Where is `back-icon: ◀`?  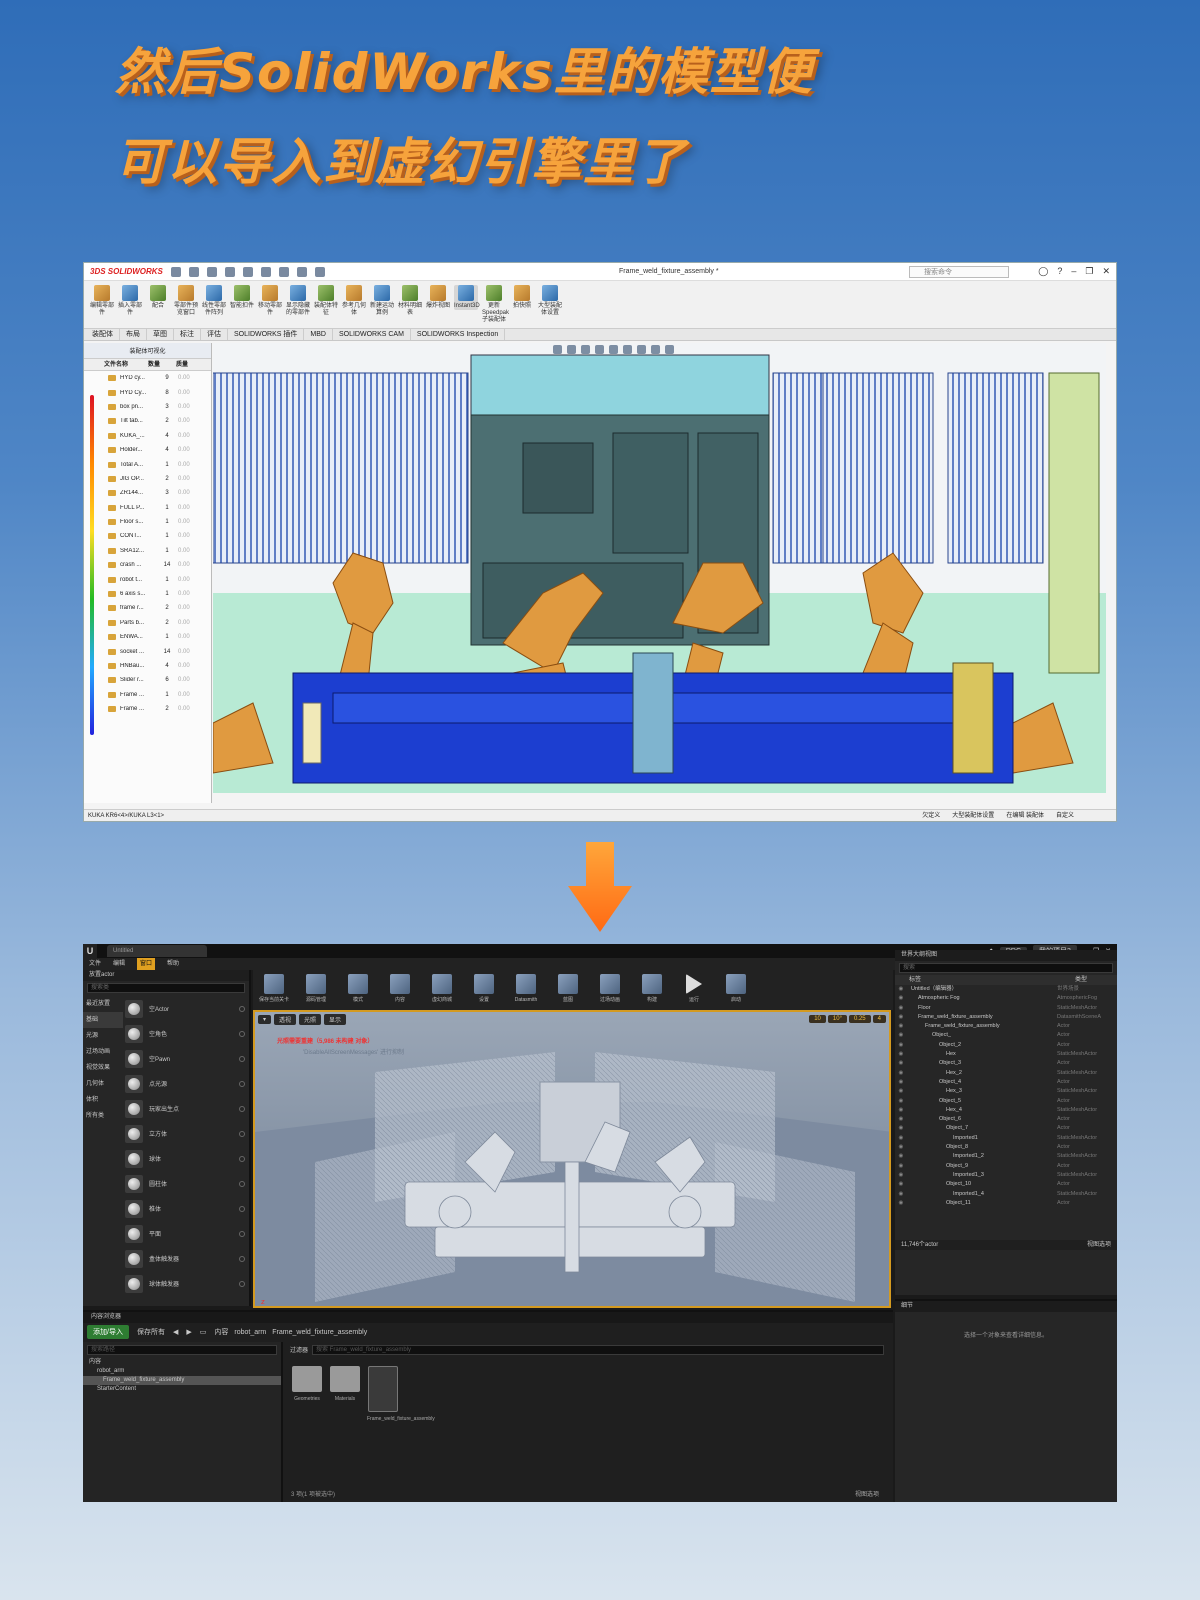 back-icon: ◀ is located at coordinates (175, 1332).